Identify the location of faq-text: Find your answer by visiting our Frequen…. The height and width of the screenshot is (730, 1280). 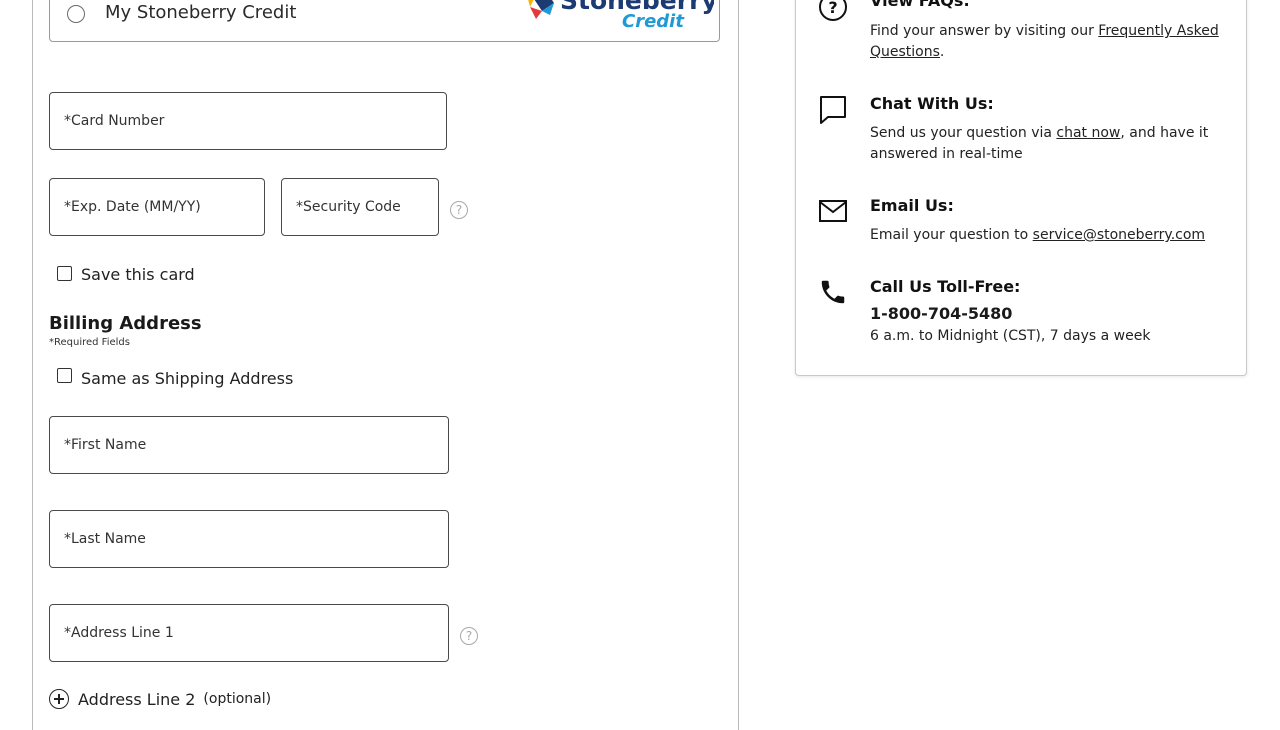
(1050, 42).